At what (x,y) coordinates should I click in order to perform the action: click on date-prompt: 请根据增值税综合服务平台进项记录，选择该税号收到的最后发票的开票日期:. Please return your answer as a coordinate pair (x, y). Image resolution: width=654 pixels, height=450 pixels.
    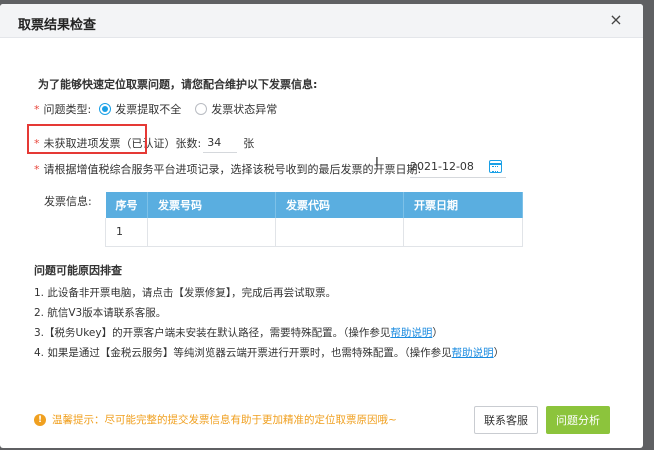
    Looking at the image, I should click on (232, 169).